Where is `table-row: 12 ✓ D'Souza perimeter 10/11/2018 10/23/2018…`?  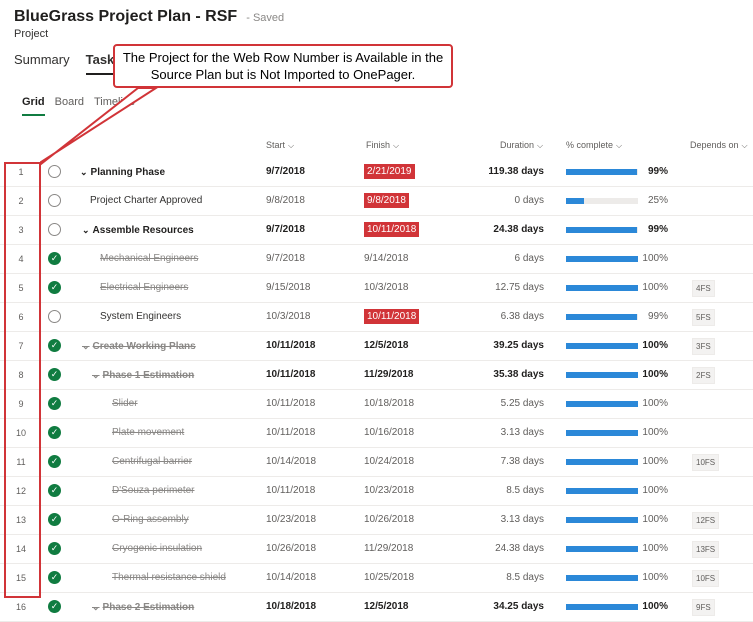 table-row: 12 ✓ D'Souza perimeter 10/11/2018 10/23/2018… is located at coordinates (376, 491).